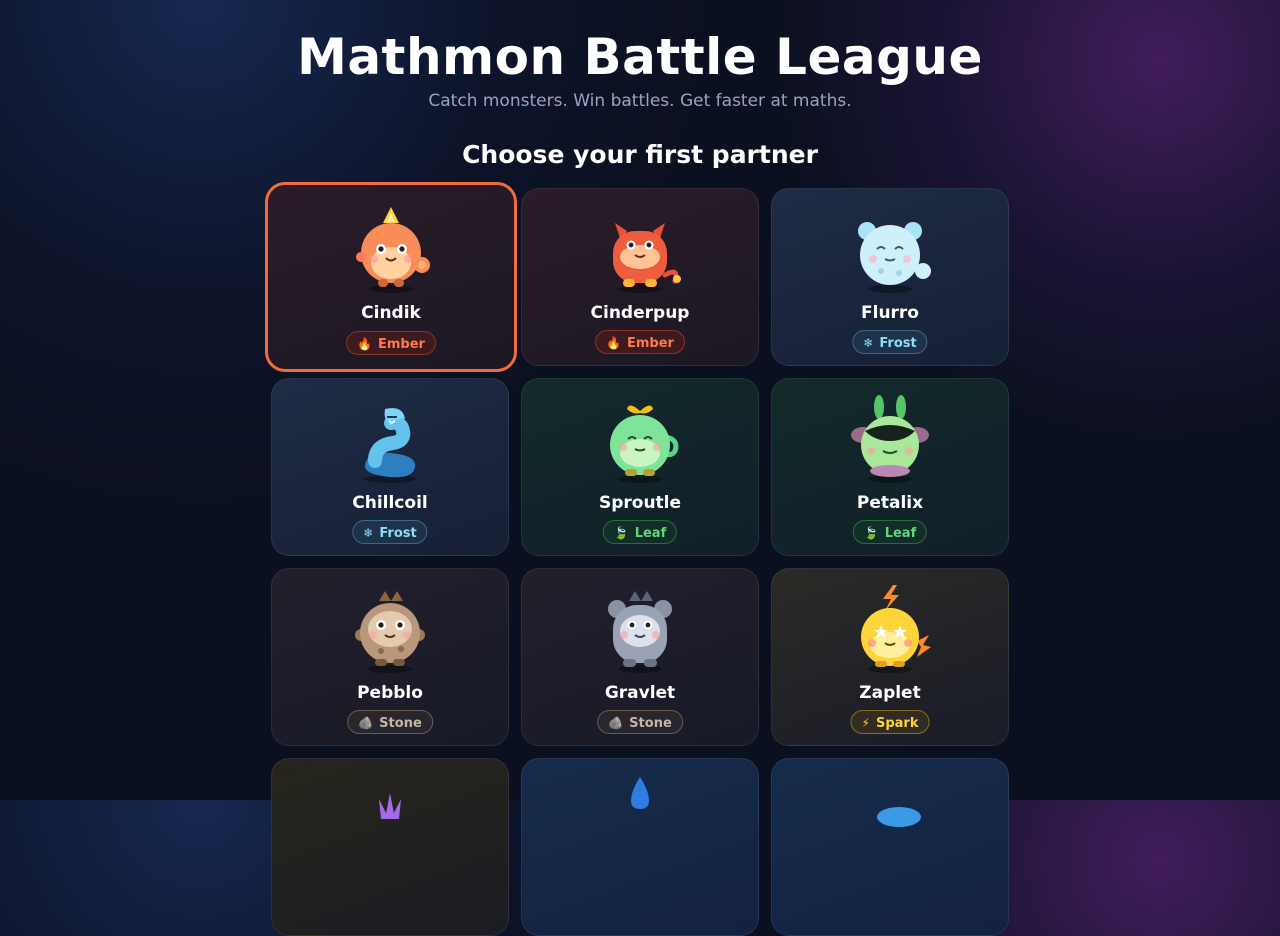 The image size is (1280, 936). I want to click on monster-card-sproutle: Sproutle 🍃 Leaf, so click(640, 467).